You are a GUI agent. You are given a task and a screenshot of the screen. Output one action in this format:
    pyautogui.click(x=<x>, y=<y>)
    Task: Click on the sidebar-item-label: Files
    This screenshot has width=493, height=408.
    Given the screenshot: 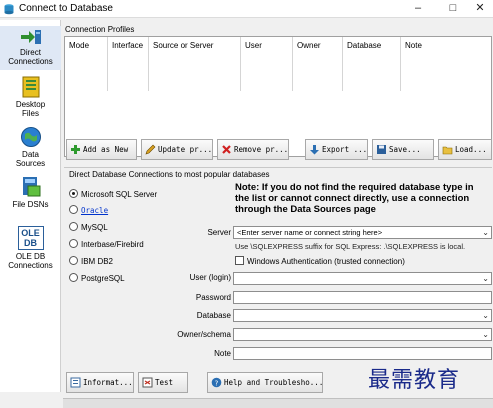 What is the action you would take?
    pyautogui.click(x=30, y=113)
    